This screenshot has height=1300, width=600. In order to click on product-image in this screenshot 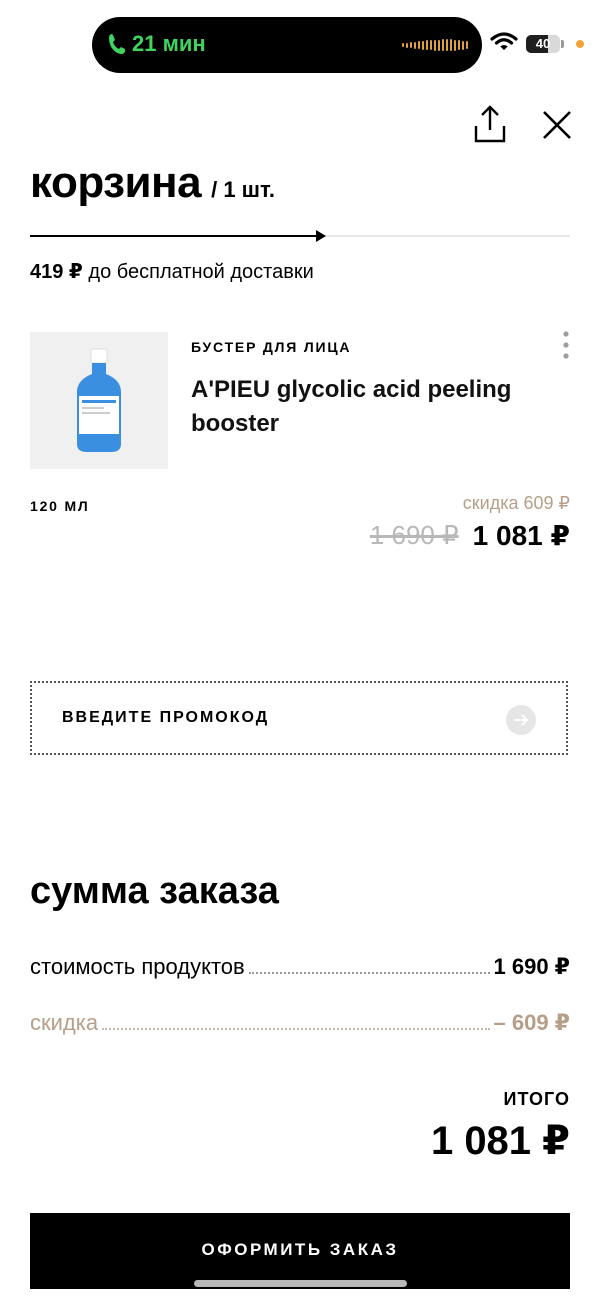, I will do `click(99, 400)`.